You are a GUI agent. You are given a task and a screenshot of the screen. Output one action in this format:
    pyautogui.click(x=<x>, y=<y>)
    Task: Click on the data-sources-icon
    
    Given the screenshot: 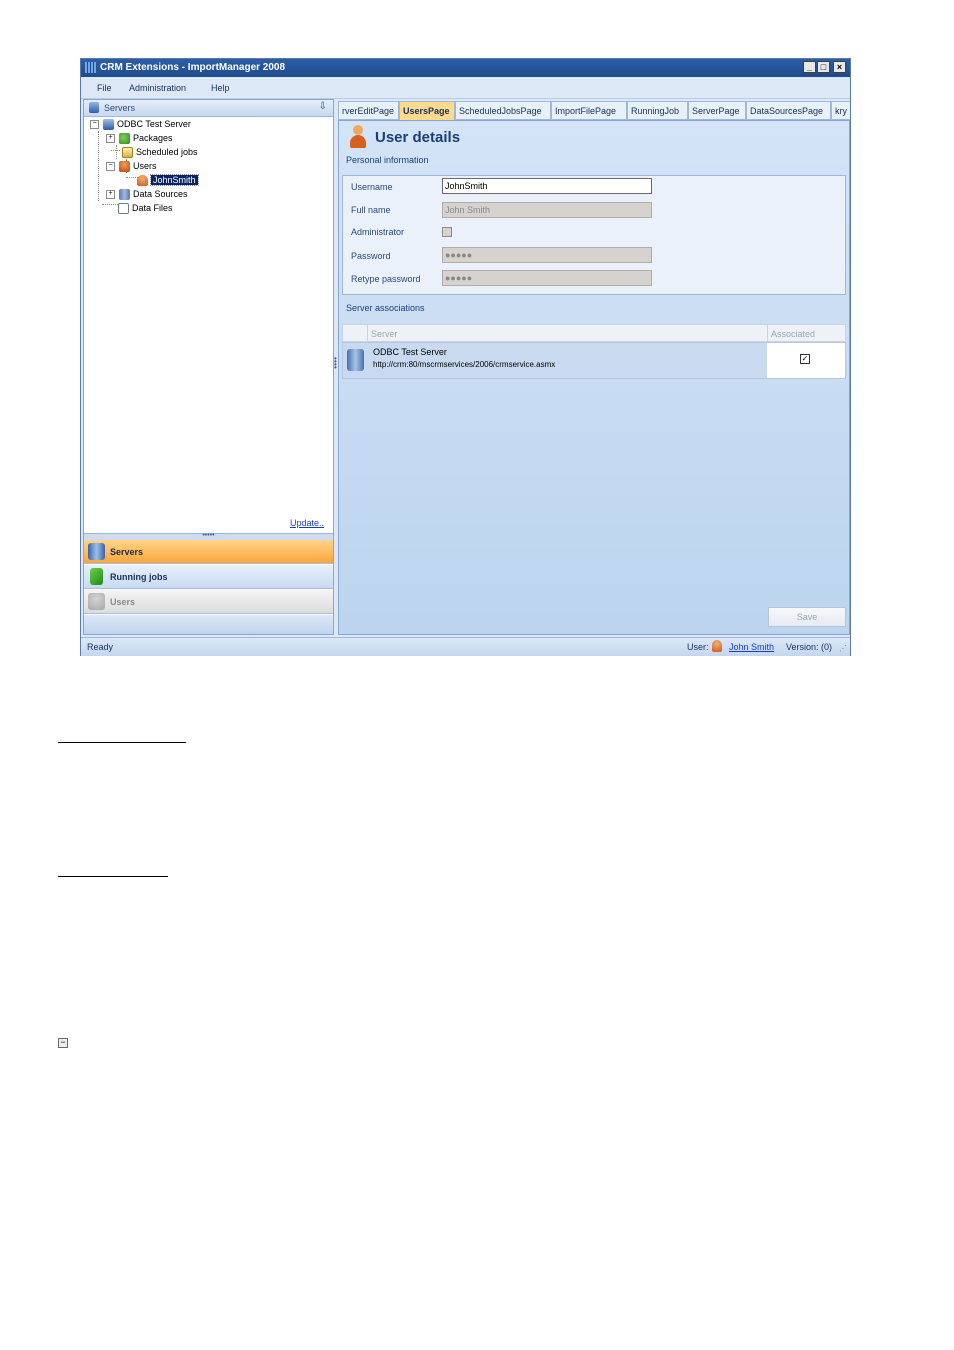 What is the action you would take?
    pyautogui.click(x=124, y=195)
    